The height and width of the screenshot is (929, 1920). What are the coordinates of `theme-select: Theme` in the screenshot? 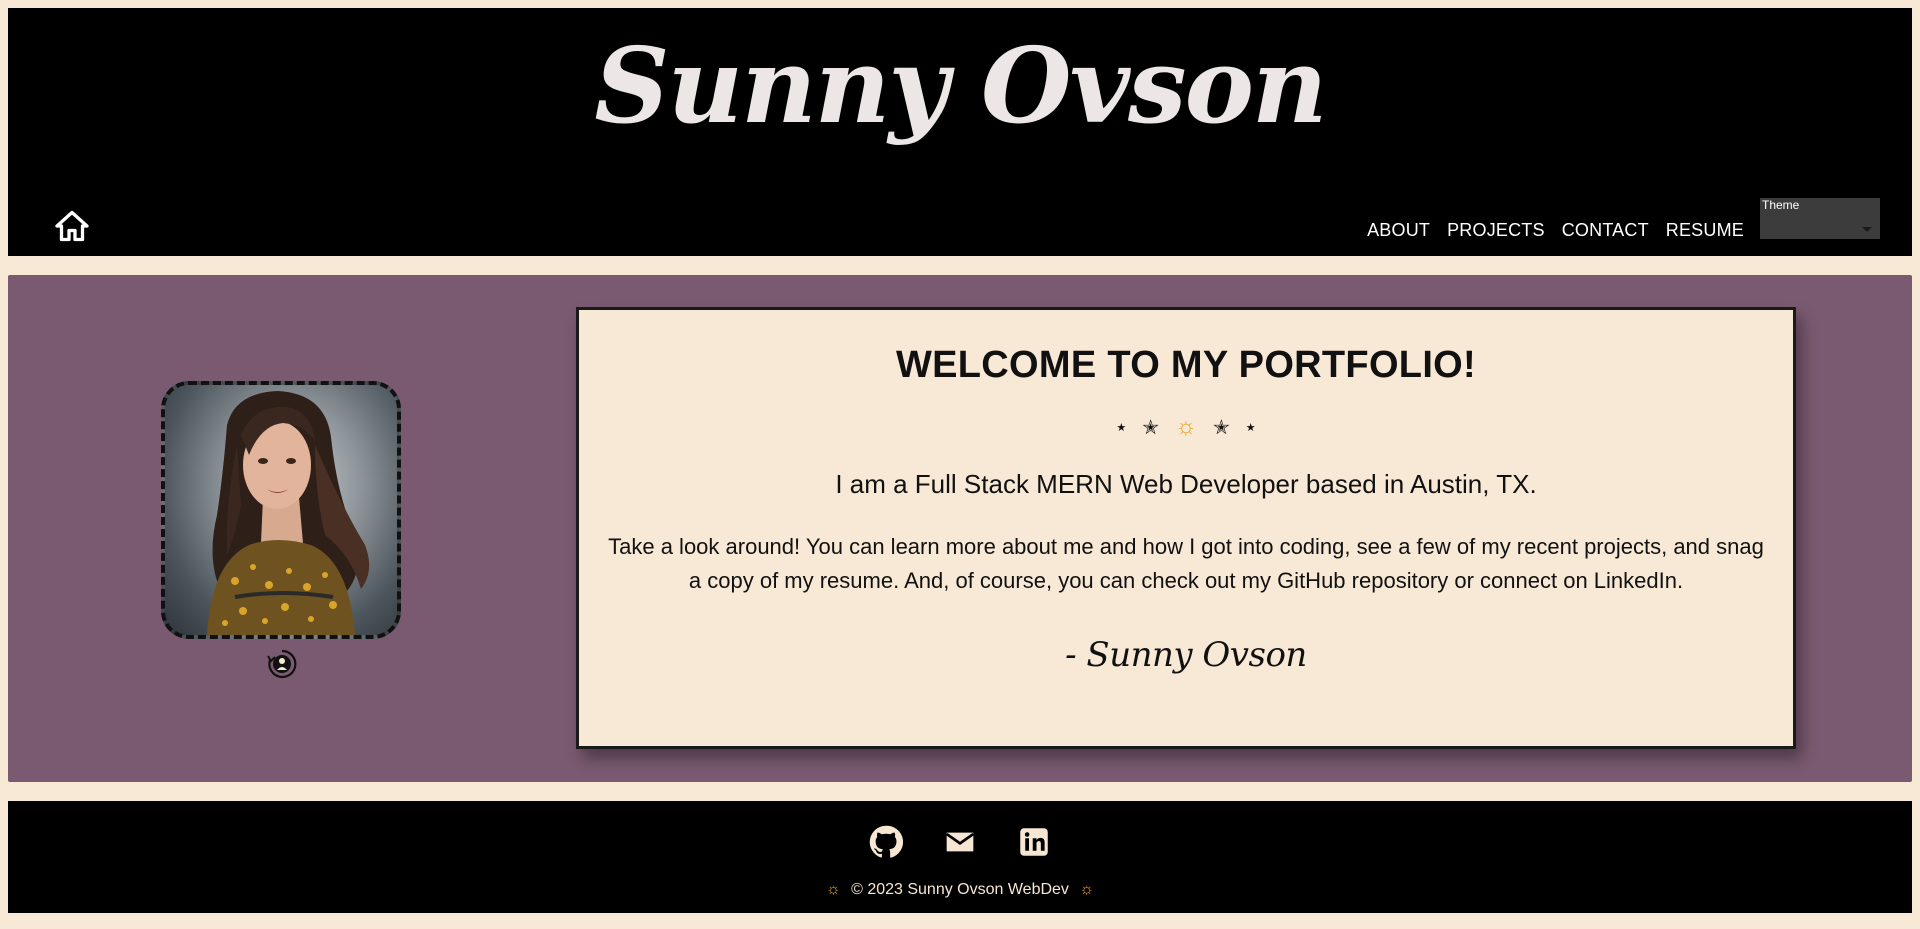 It's located at (1820, 218).